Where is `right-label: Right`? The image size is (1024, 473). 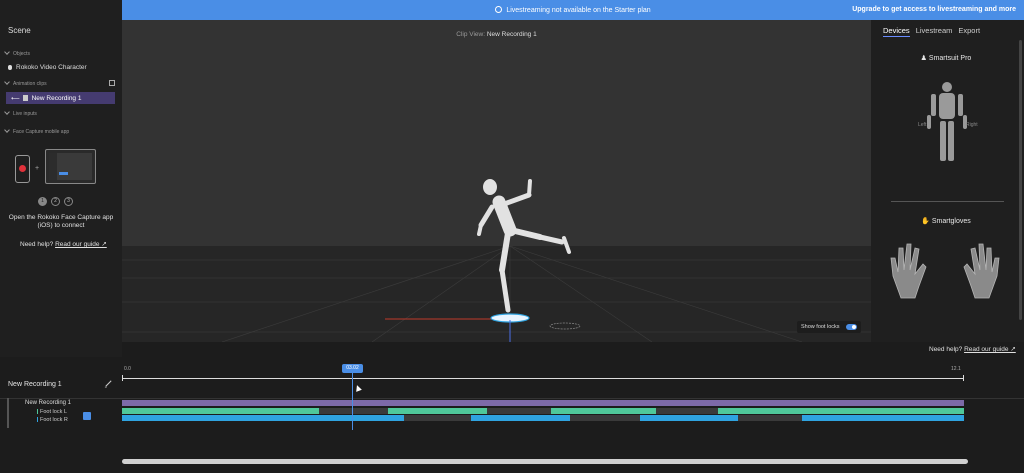 right-label: Right is located at coordinates (972, 125).